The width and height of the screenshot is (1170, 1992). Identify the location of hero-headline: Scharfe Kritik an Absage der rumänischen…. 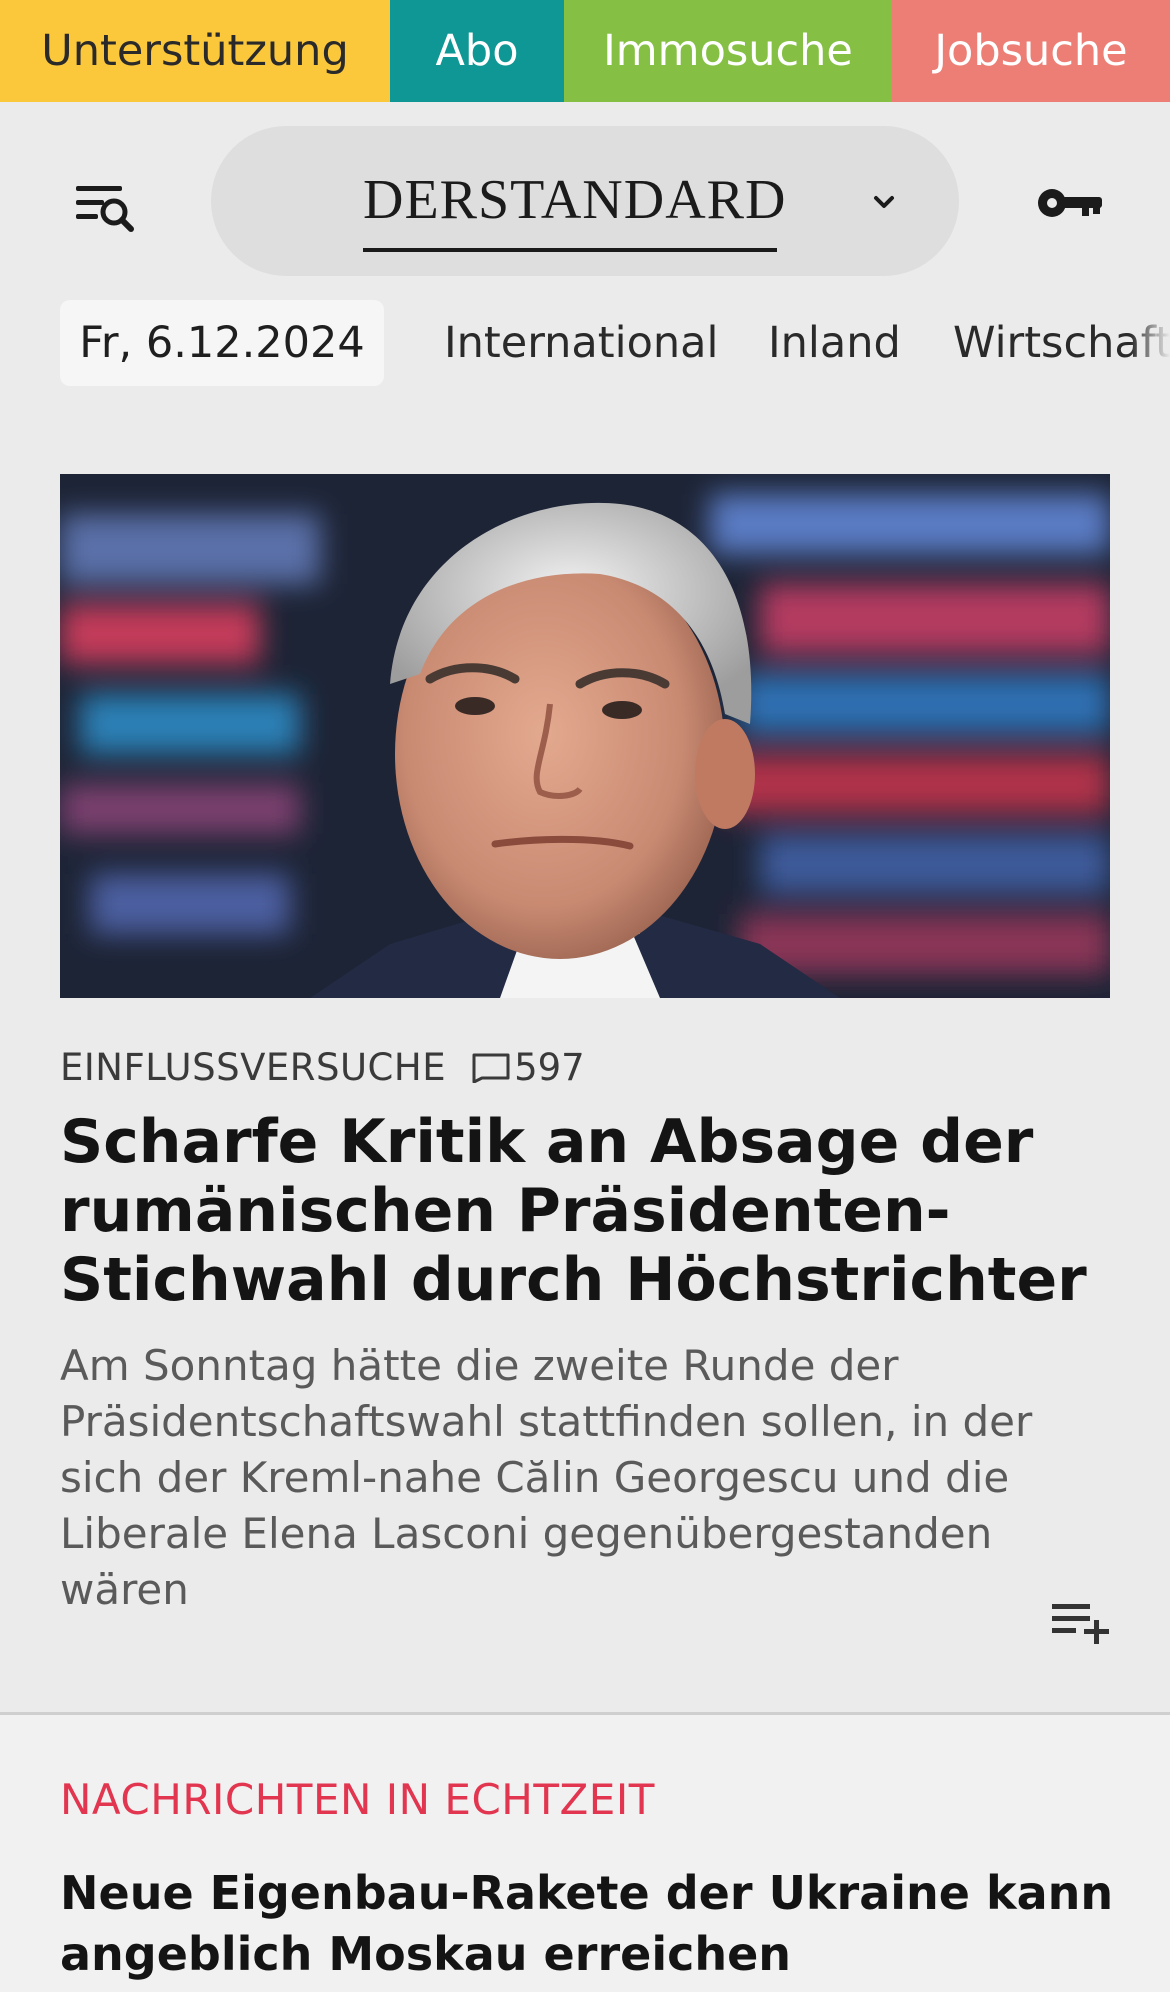
(590, 1211).